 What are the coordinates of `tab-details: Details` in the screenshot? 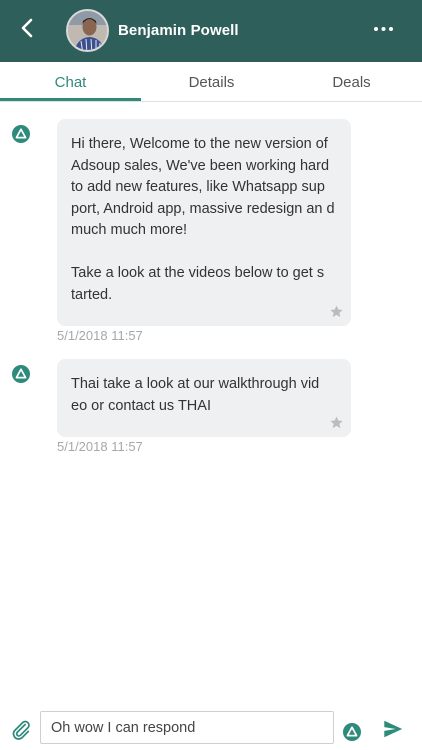 It's located at (211, 82).